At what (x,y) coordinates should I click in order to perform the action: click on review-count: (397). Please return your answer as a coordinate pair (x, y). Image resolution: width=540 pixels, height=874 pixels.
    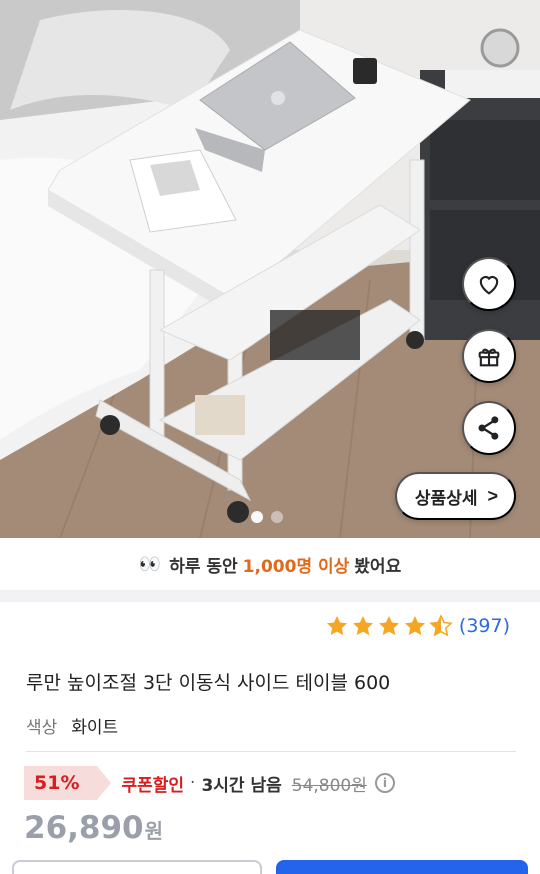
    Looking at the image, I should click on (484, 626).